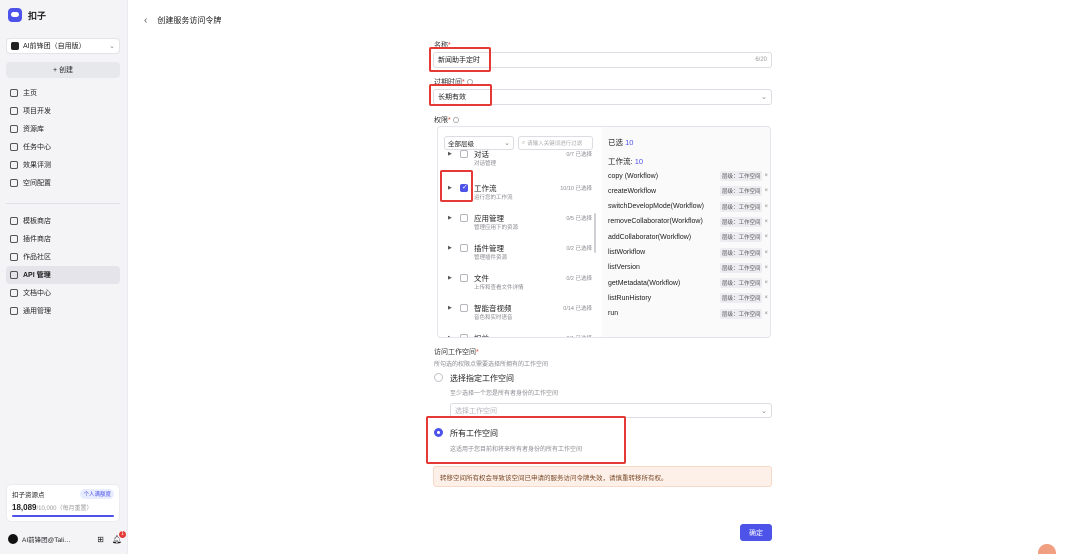  Describe the element at coordinates (577, 309) in the screenshot. I see `perm-count: 0/14 已选择` at that location.